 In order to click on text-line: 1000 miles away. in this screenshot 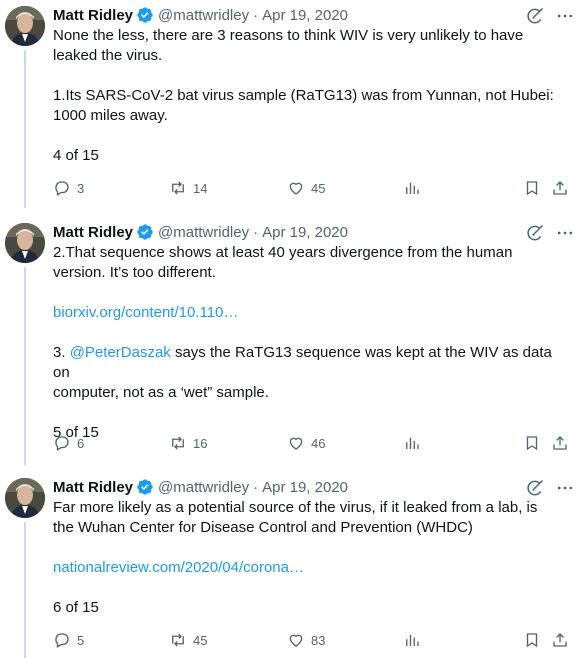, I will do `click(110, 115)`.